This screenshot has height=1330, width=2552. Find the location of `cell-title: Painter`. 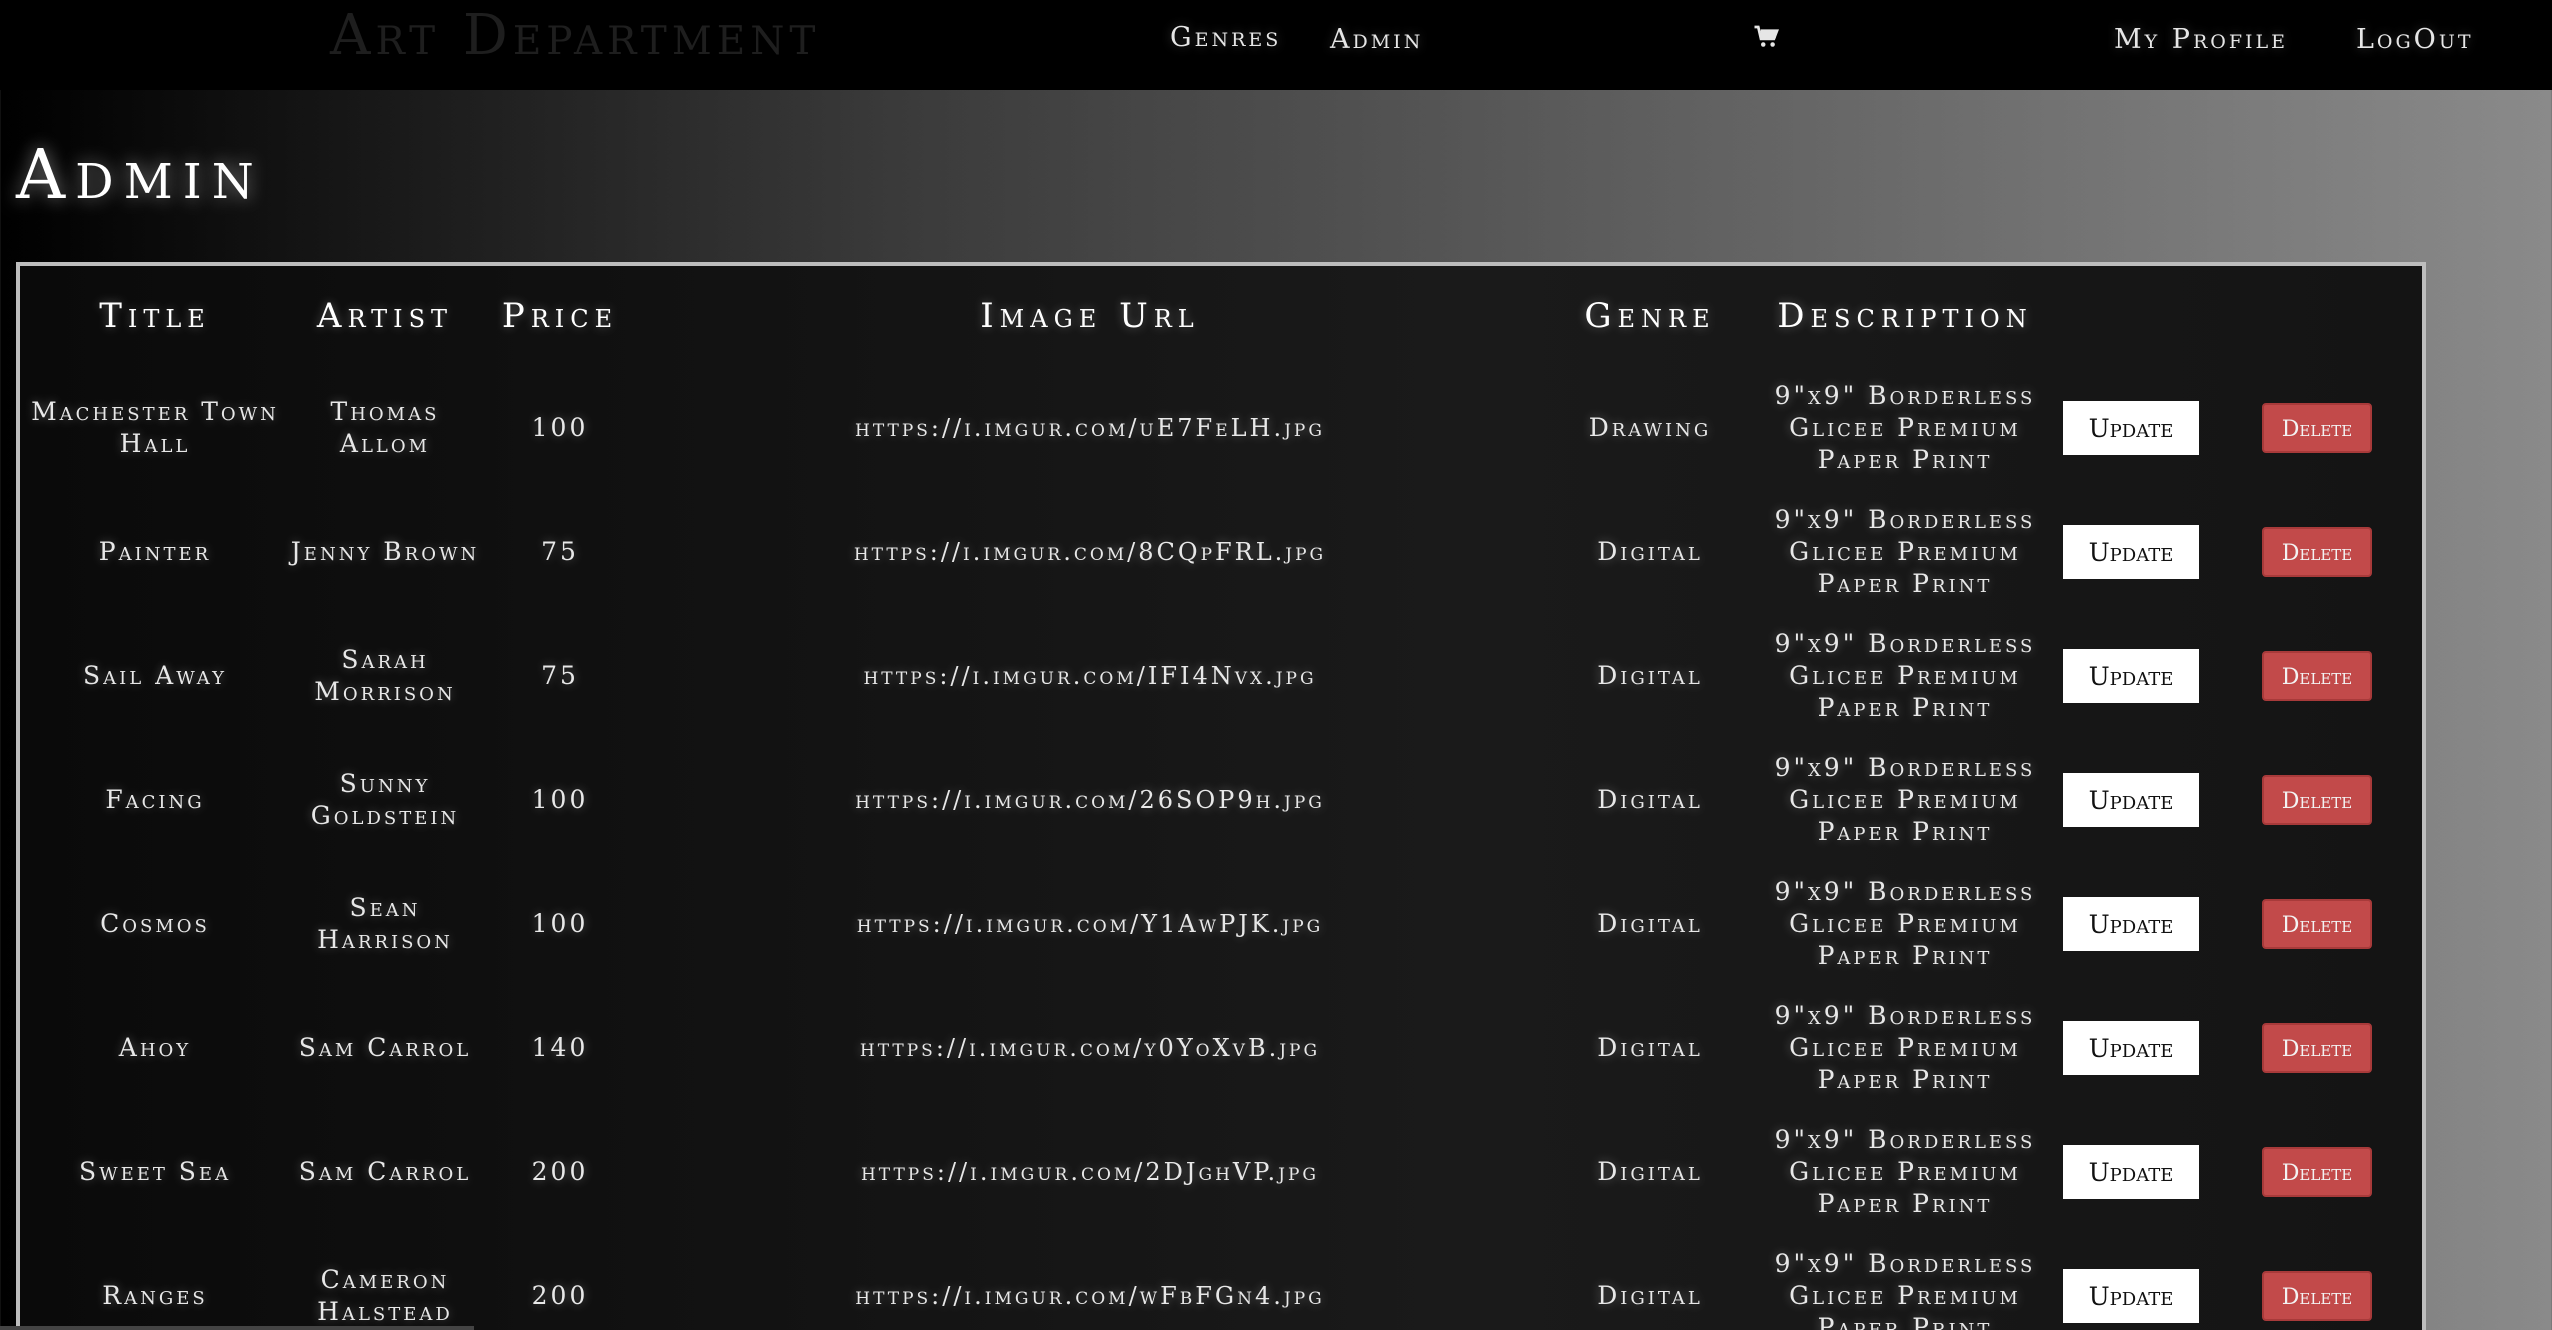

cell-title: Painter is located at coordinates (155, 551).